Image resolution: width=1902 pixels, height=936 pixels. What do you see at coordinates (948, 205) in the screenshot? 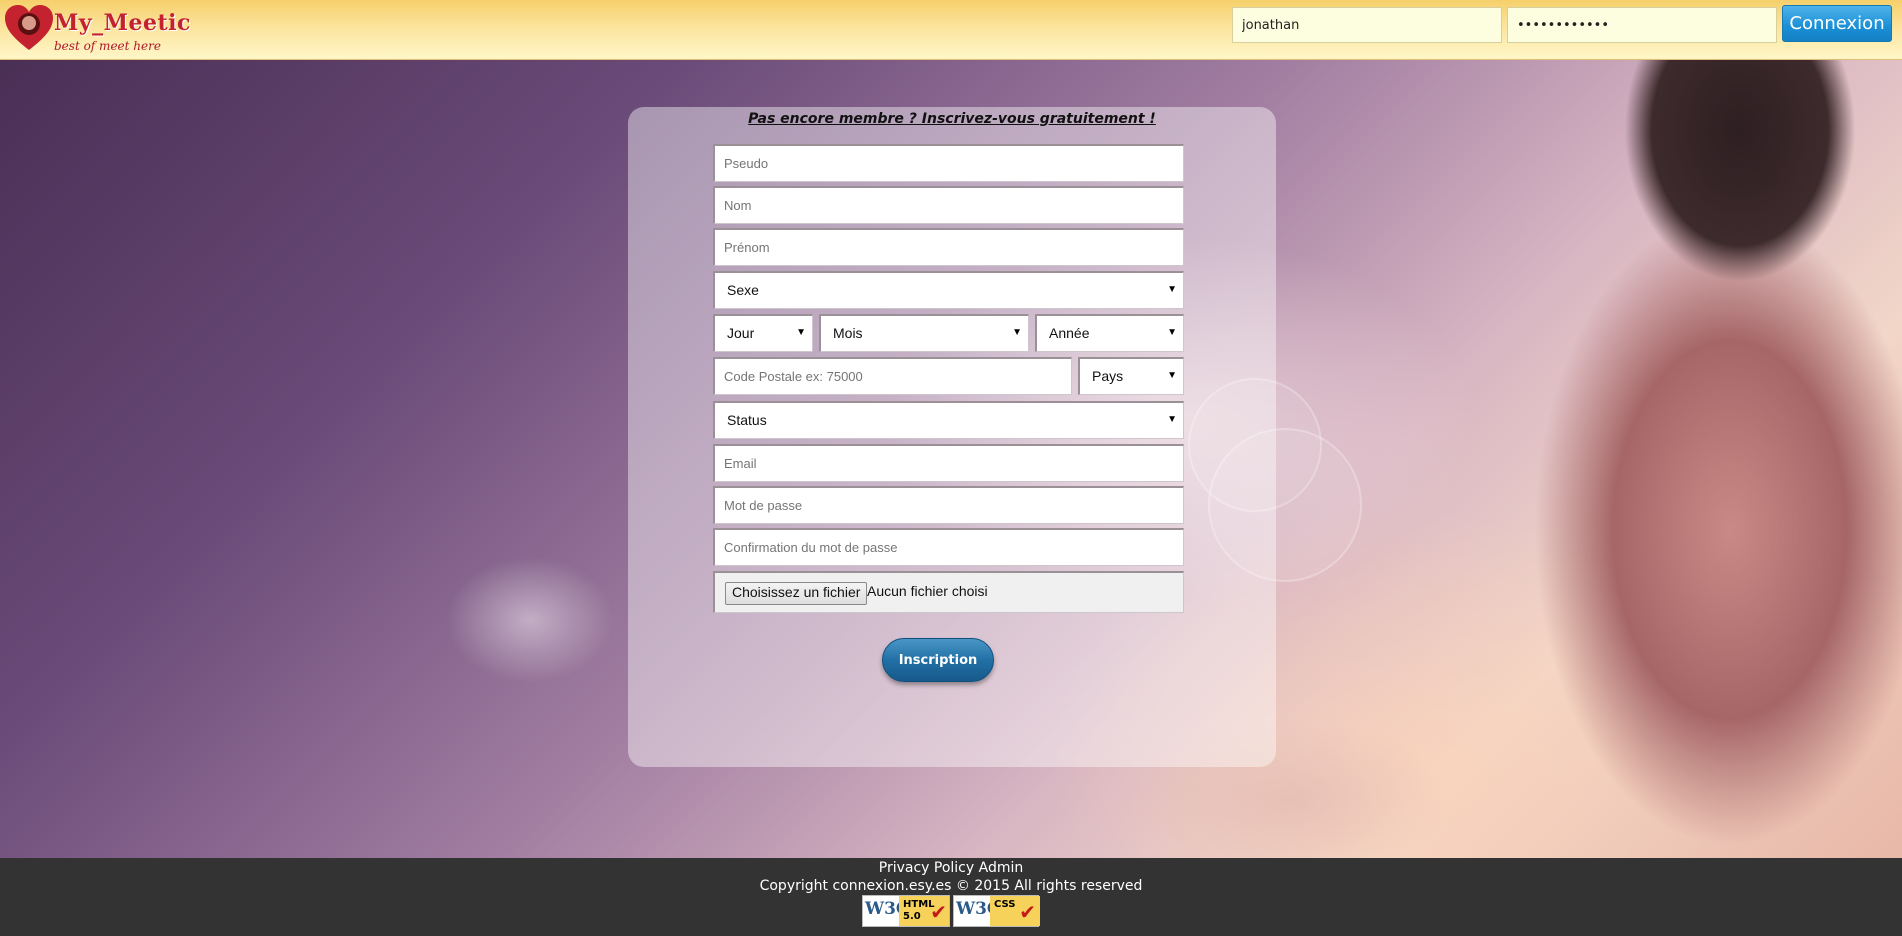
I see `nom-field` at bounding box center [948, 205].